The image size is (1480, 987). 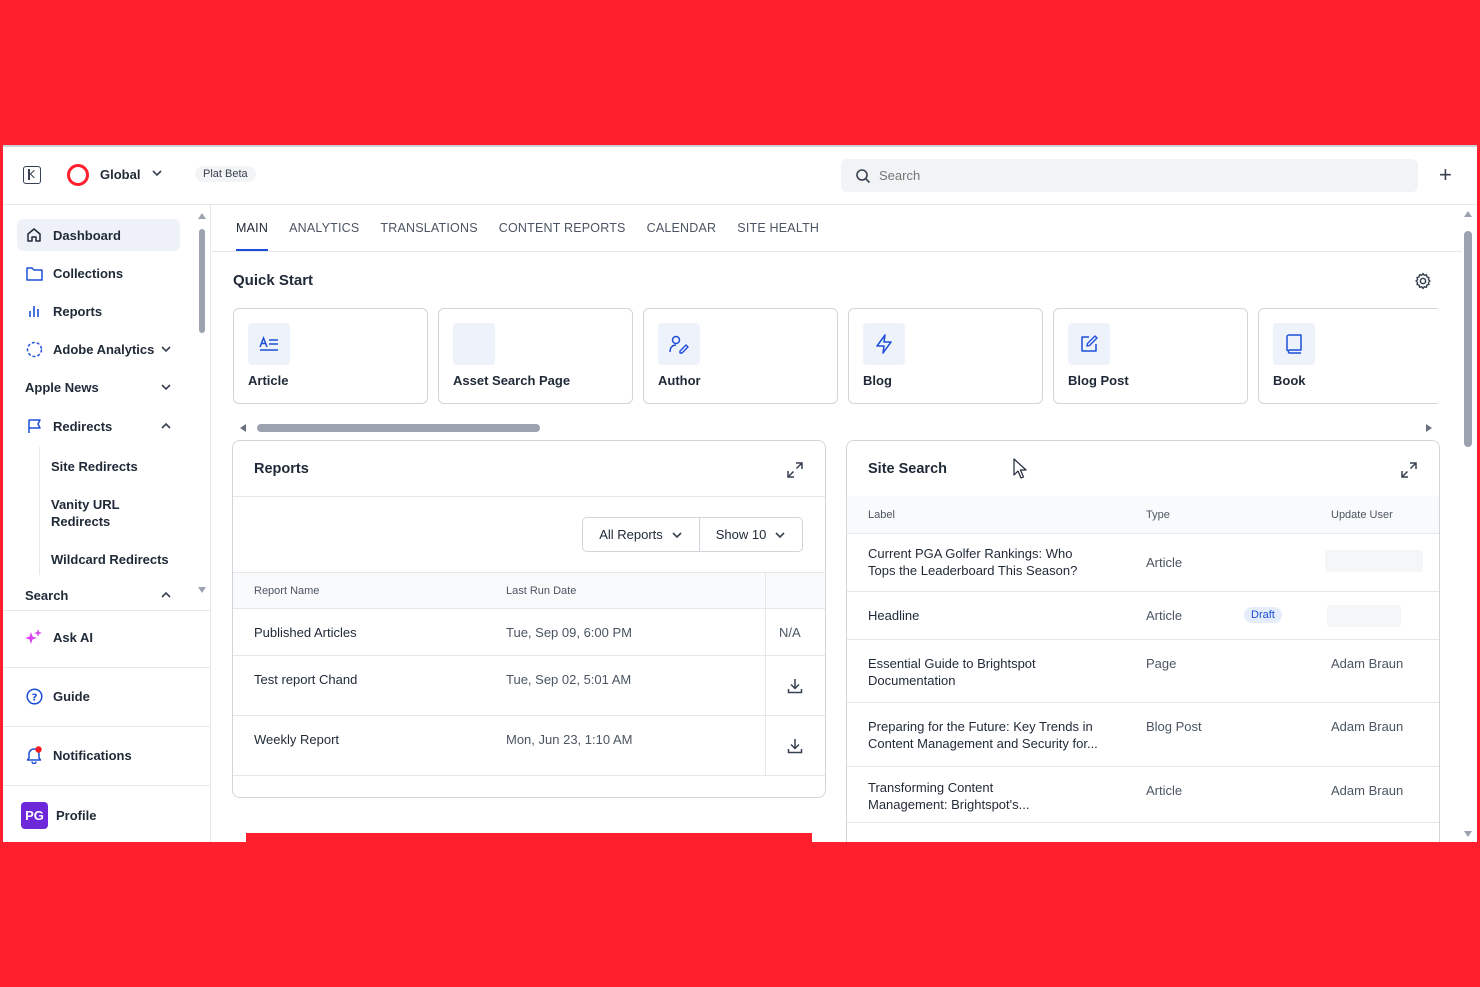 What do you see at coordinates (945, 356) in the screenshot?
I see `quick-start-card-blog: Blog` at bounding box center [945, 356].